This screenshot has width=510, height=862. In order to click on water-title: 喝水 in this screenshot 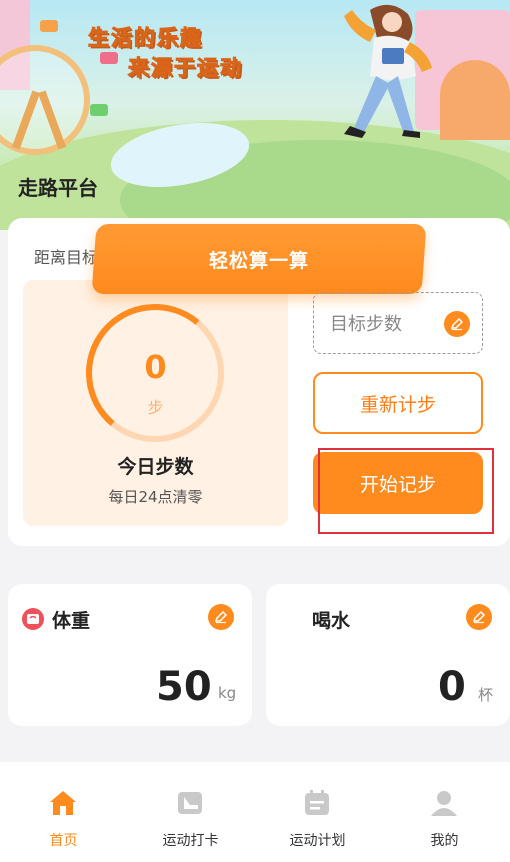, I will do `click(331, 621)`.